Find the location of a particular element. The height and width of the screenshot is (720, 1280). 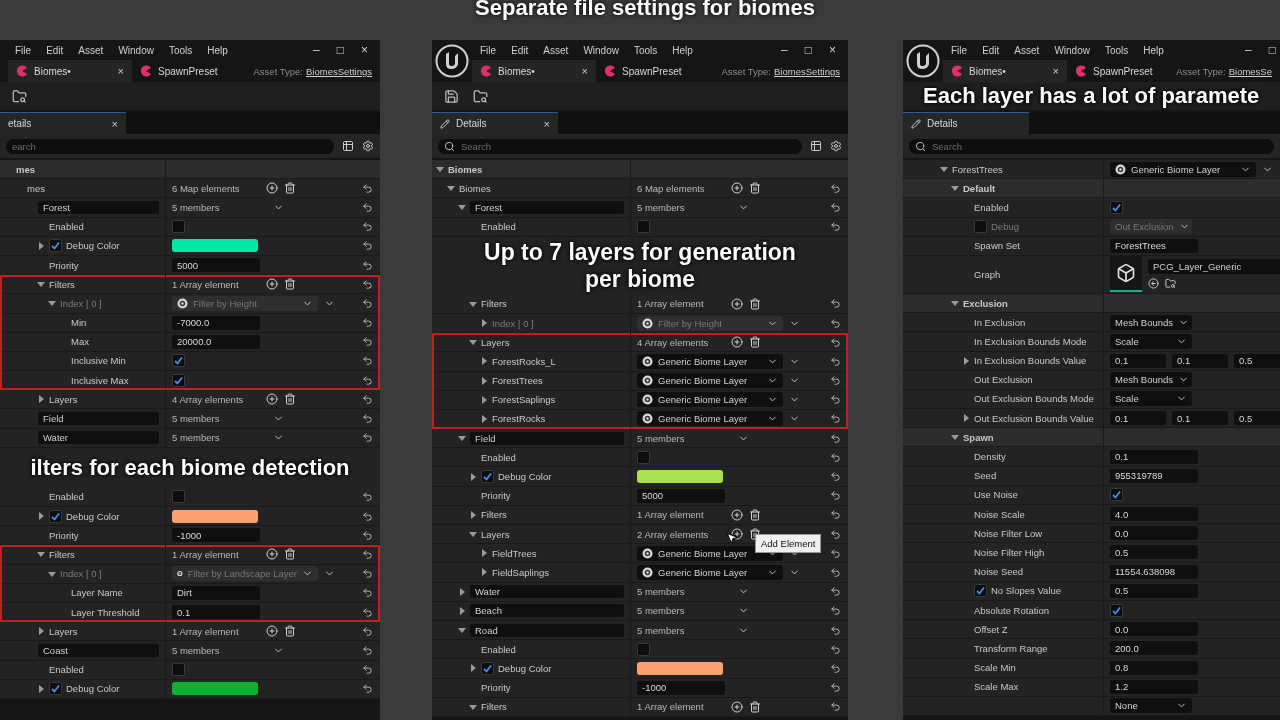

value-field: 0.8 is located at coordinates (1154, 667).